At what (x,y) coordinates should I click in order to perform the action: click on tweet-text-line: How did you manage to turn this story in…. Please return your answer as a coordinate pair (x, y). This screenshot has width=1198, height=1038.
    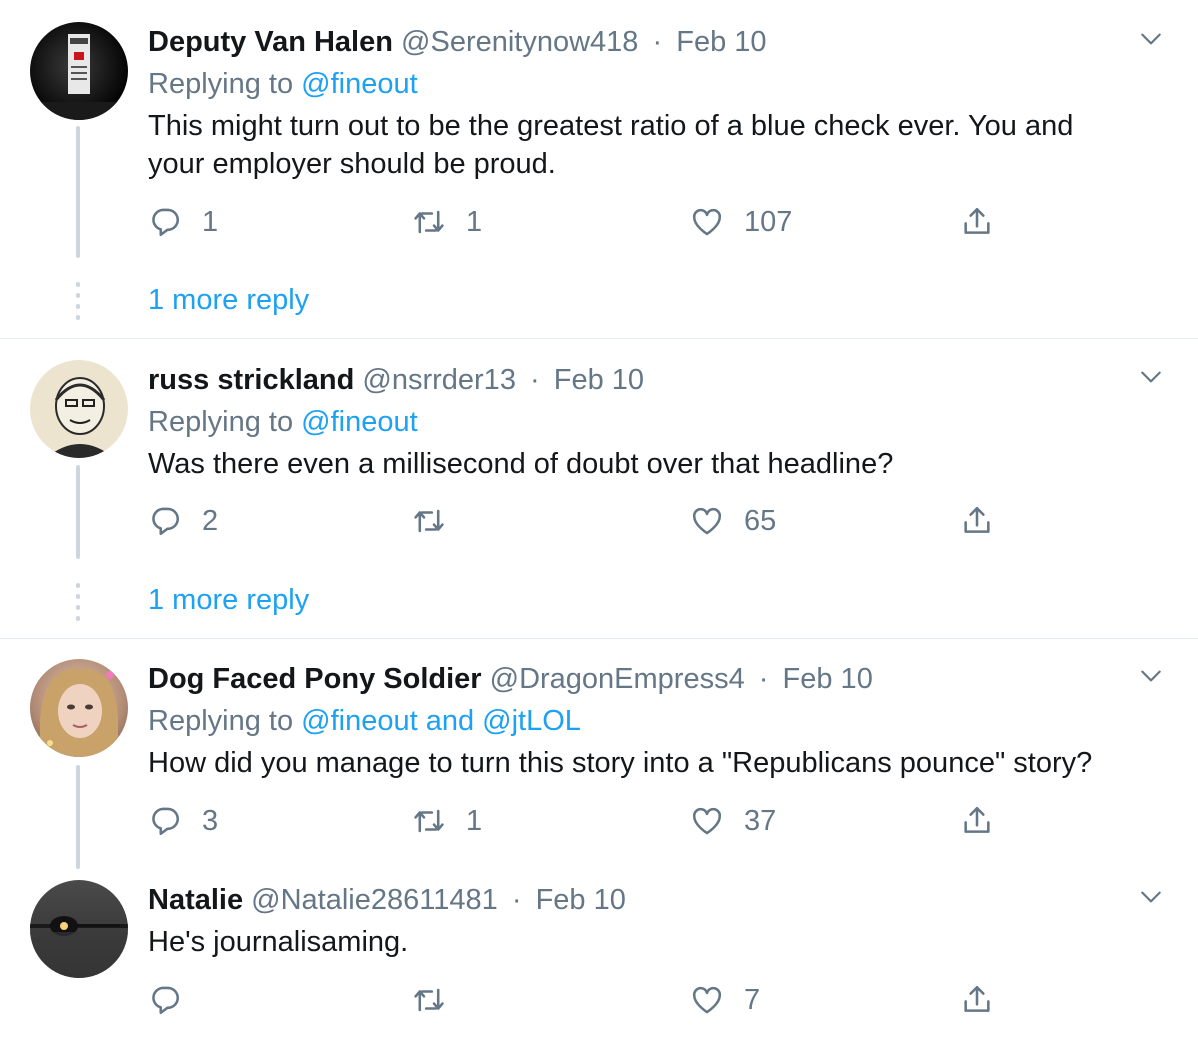
    Looking at the image, I should click on (620, 763).